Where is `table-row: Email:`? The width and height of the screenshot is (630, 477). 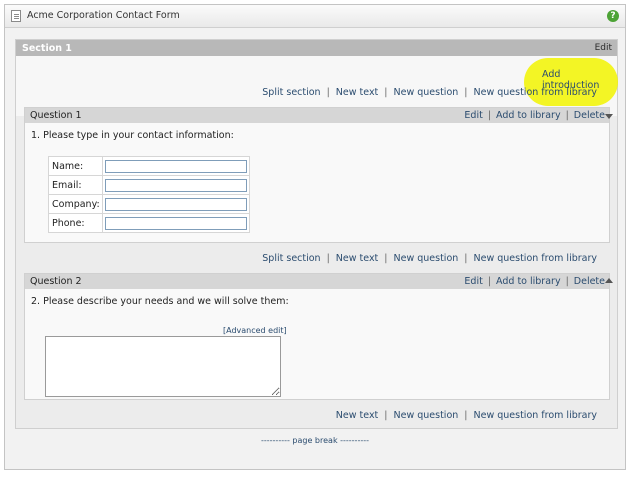
table-row: Email: is located at coordinates (149, 185).